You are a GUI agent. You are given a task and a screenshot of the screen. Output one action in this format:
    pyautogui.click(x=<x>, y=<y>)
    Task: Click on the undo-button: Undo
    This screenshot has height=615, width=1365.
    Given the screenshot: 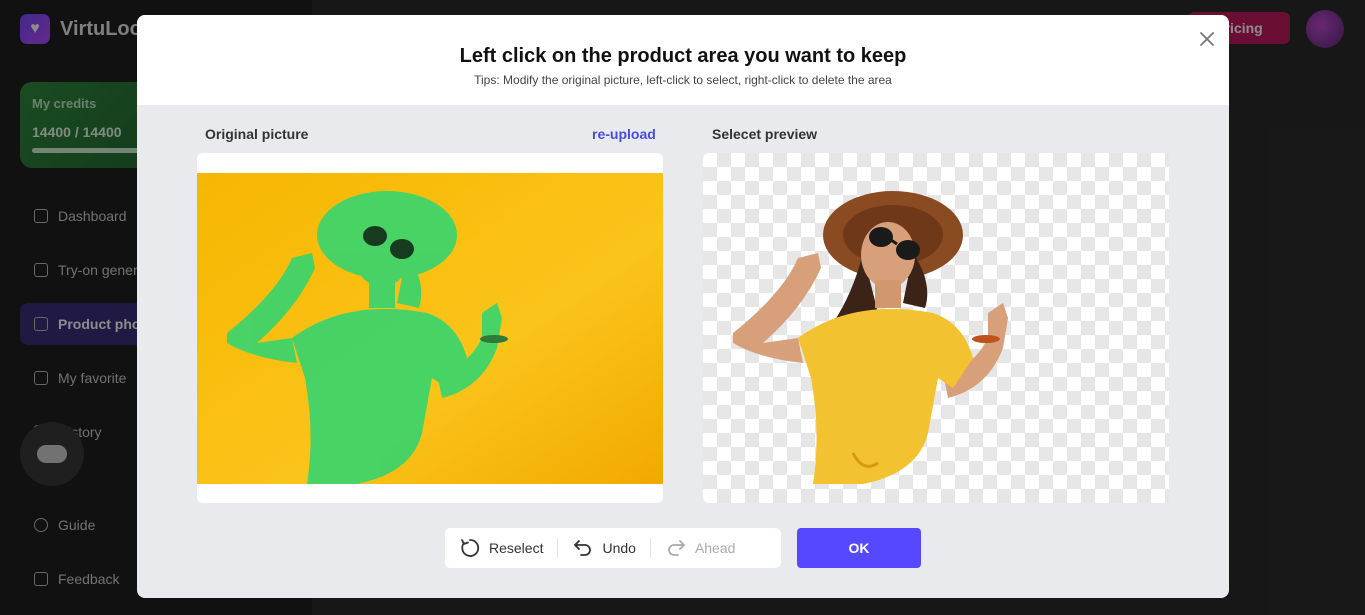 What is the action you would take?
    pyautogui.click(x=603, y=548)
    